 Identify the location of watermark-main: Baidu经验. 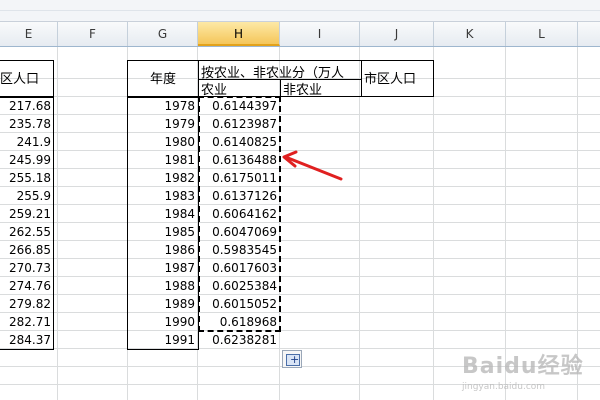
(523, 366).